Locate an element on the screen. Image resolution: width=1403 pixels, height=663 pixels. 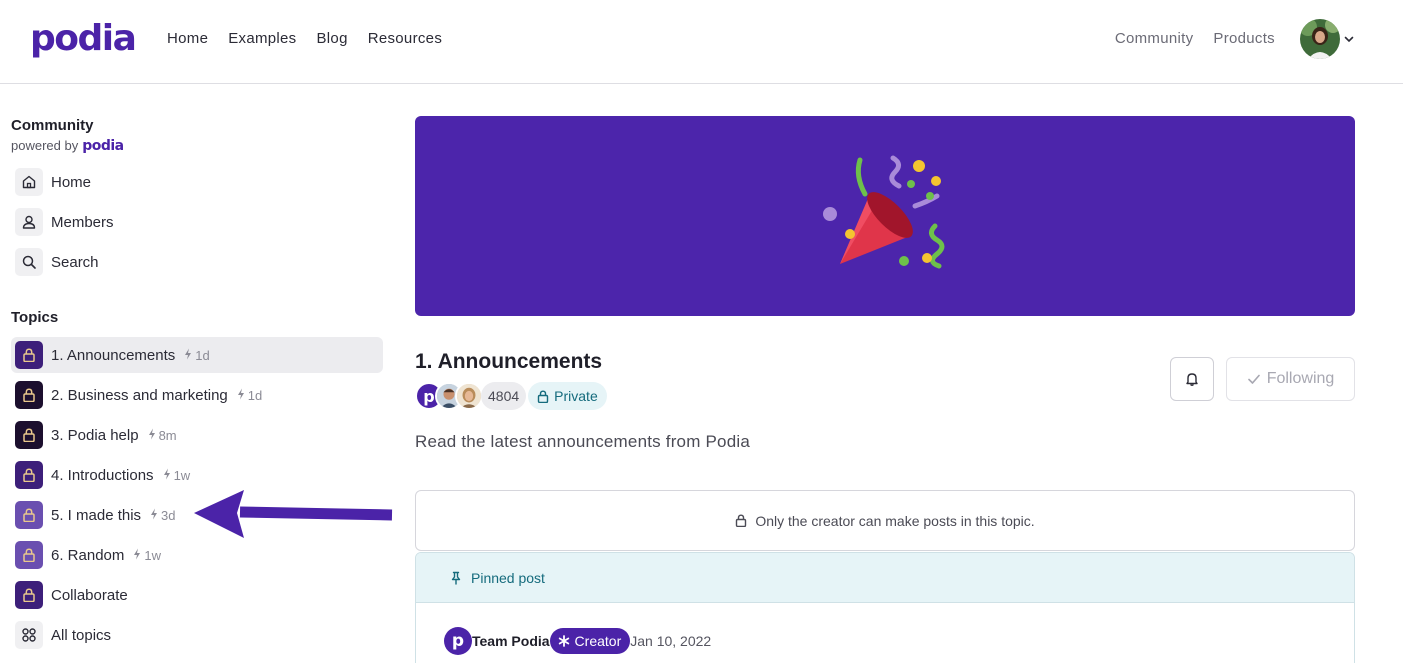
sidebar-item-topic: 1. Announcements 1d is located at coordinates (197, 355).